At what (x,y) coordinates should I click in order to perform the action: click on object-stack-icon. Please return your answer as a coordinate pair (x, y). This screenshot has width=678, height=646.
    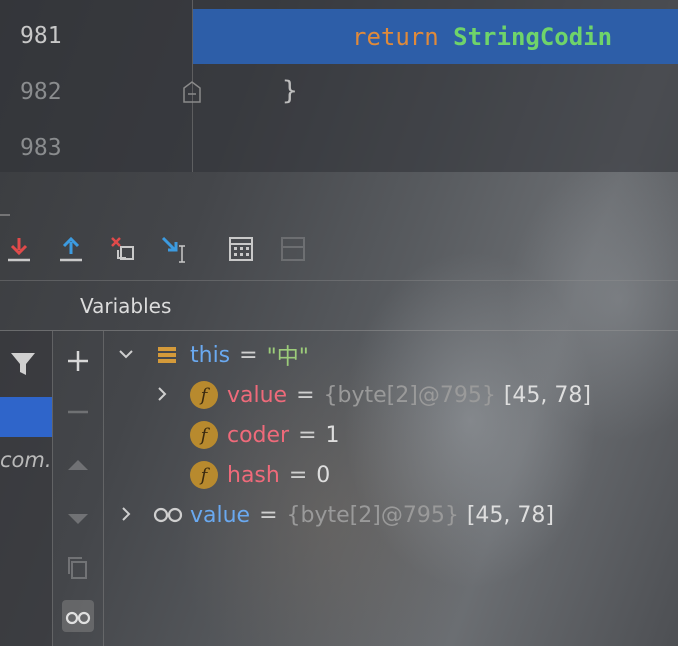
    Looking at the image, I should click on (167, 355).